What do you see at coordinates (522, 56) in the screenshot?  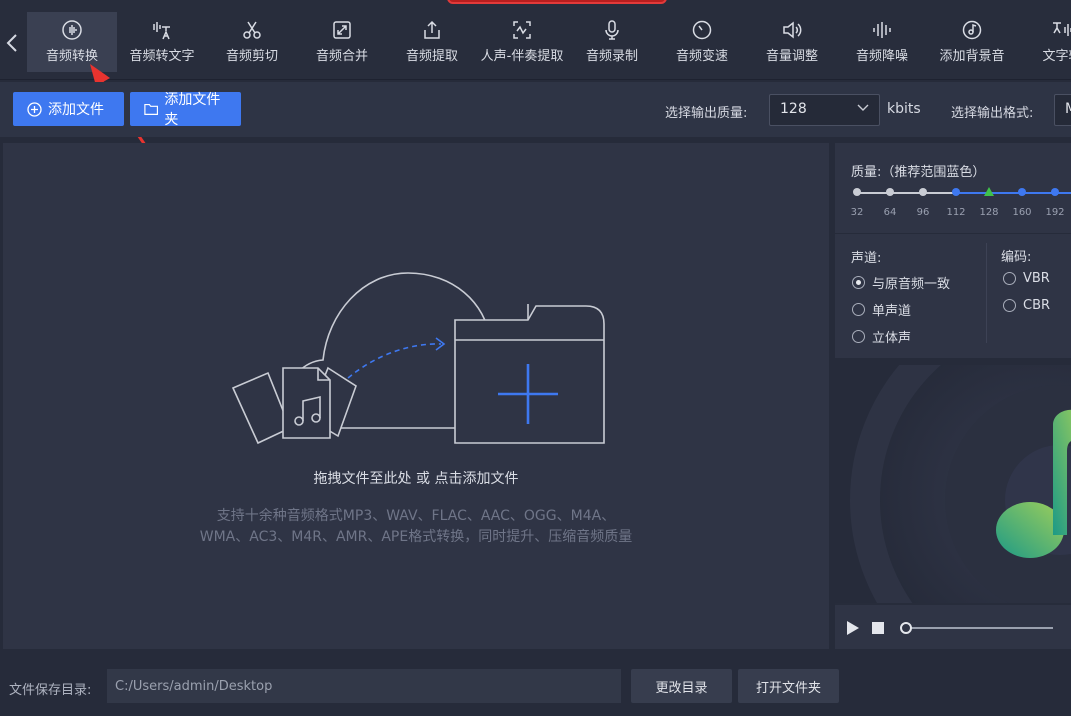 I see `tab-label: 人声-伴奏提取` at bounding box center [522, 56].